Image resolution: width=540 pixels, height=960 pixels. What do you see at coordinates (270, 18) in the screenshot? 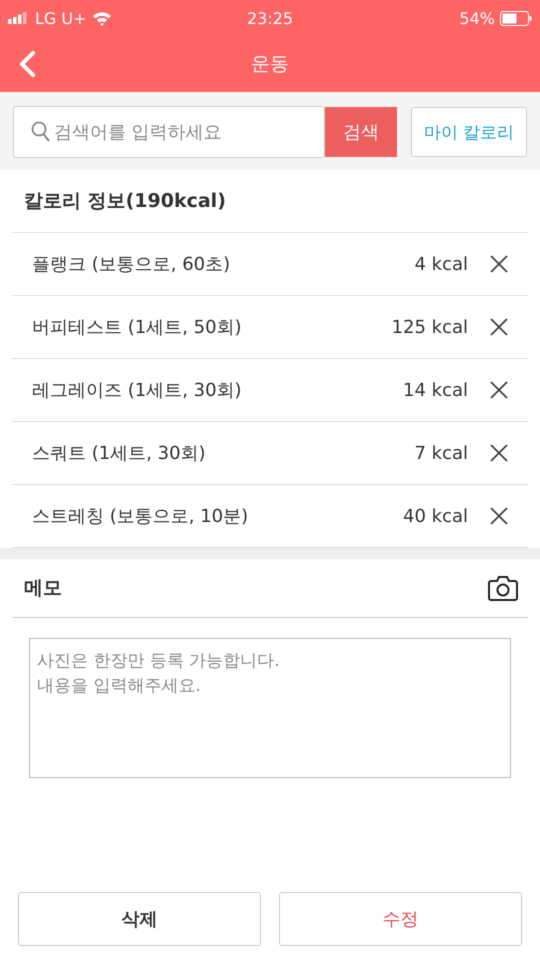
I see `clock-time: 23:25` at bounding box center [270, 18].